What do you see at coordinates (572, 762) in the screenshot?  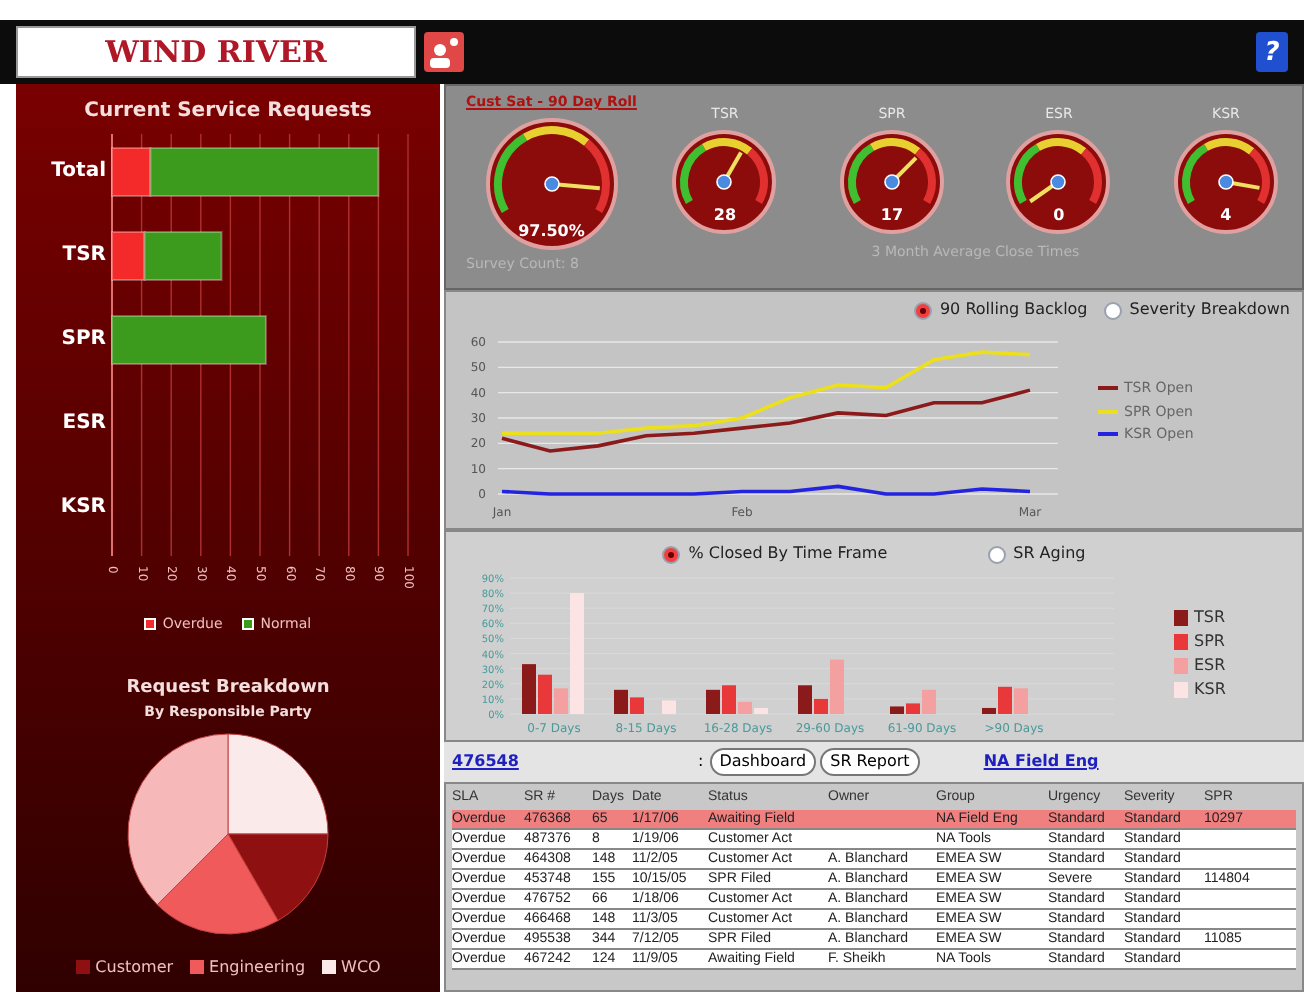 I see `sr-link: 476548` at bounding box center [572, 762].